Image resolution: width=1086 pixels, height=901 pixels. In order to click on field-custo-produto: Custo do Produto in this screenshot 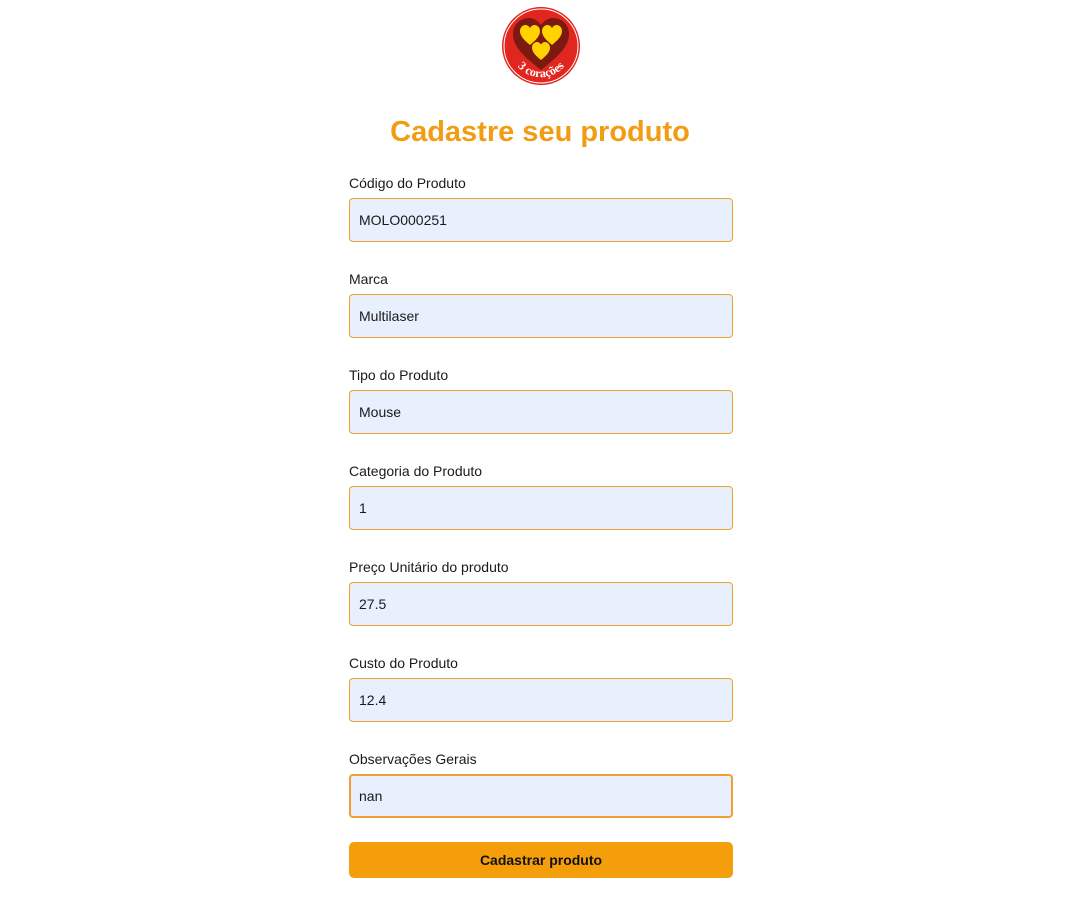, I will do `click(541, 699)`.